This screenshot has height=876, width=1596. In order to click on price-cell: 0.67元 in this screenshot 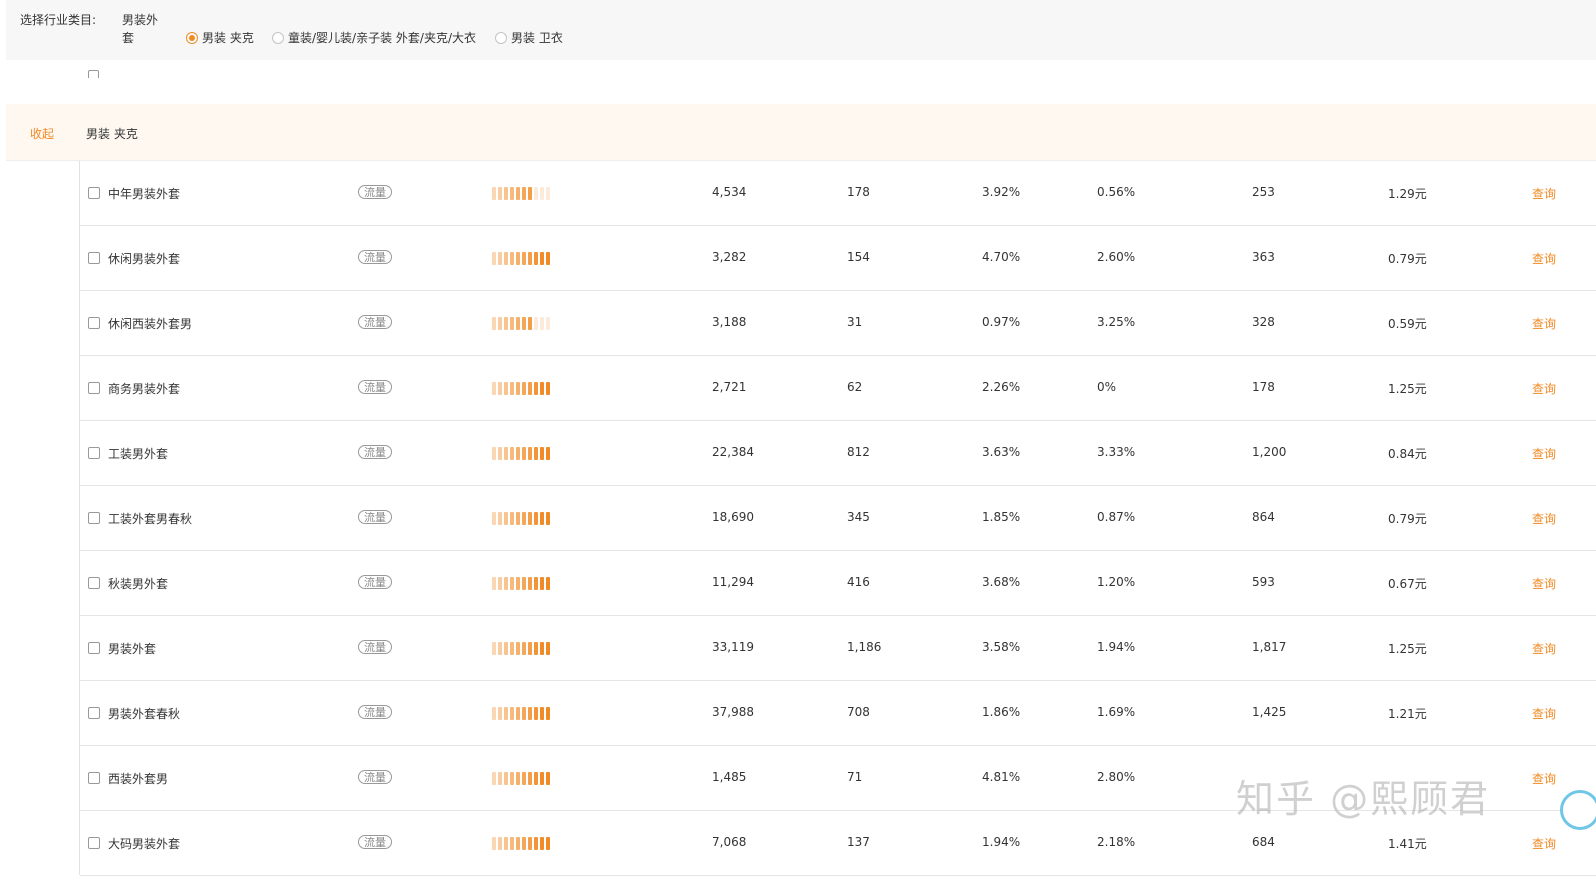, I will do `click(1407, 584)`.